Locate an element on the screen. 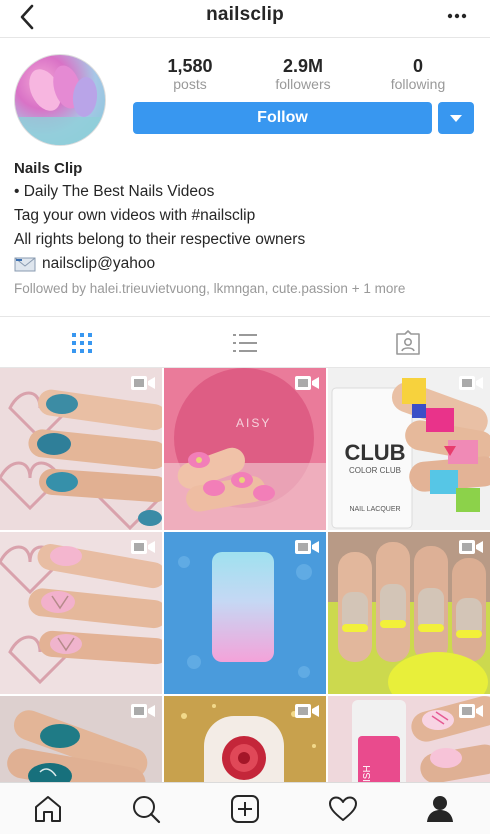 This screenshot has height=834, width=490. avatar-image is located at coordinates (60, 105).